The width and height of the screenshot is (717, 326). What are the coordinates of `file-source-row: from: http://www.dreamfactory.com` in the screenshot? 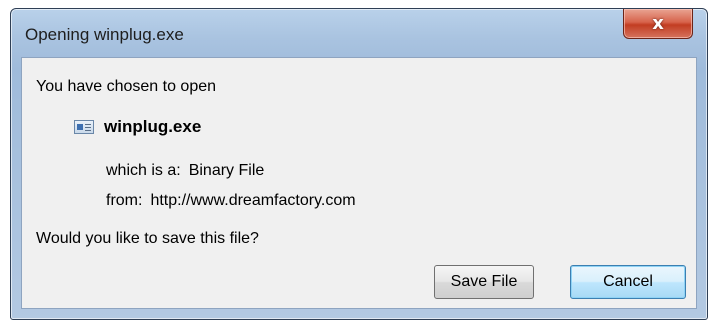 It's located at (231, 201).